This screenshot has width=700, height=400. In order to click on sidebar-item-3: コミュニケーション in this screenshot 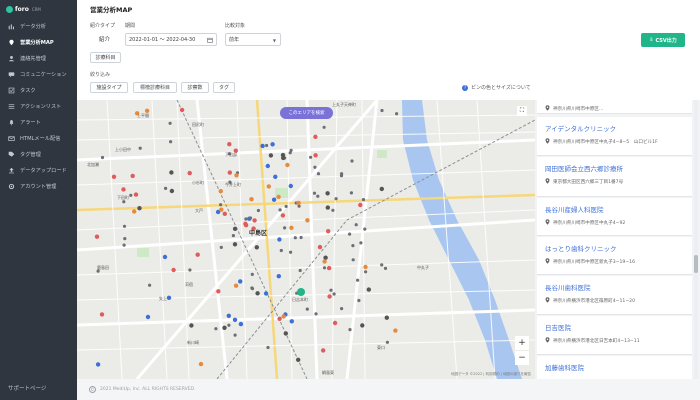, I will do `click(38, 74)`.